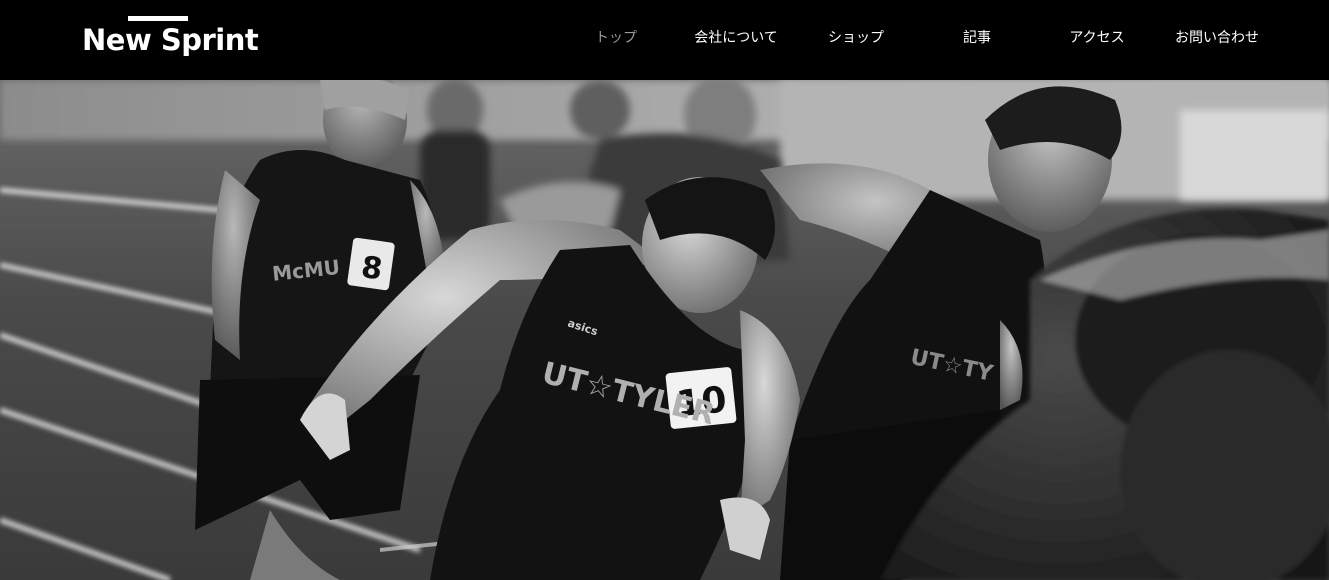 Image resolution: width=1329 pixels, height=580 pixels. I want to click on nav-item-about: 会社について, so click(736, 38).